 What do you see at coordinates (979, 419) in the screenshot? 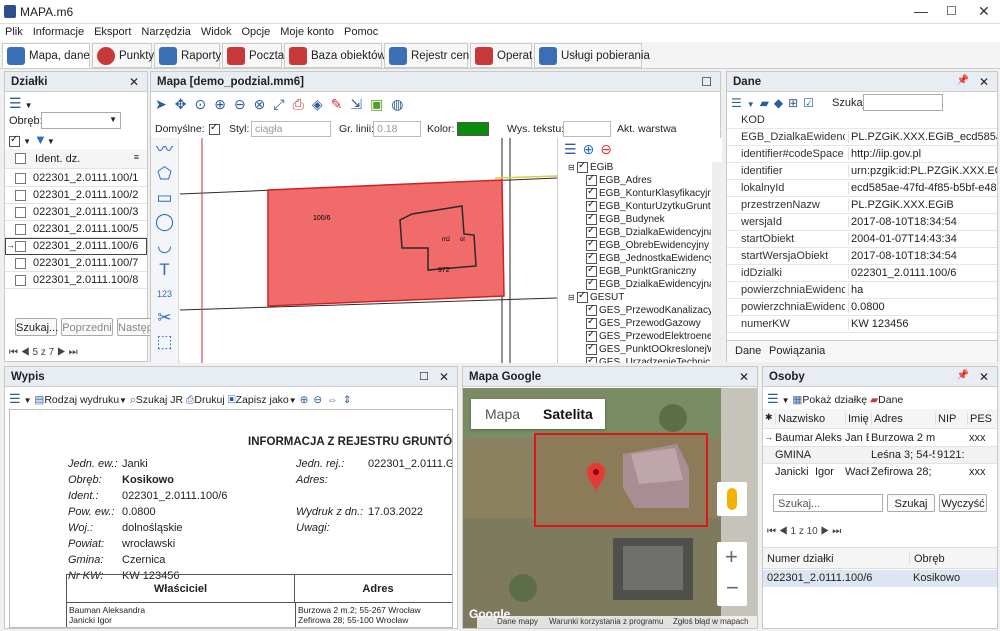
I see `column-header: PES` at bounding box center [979, 419].